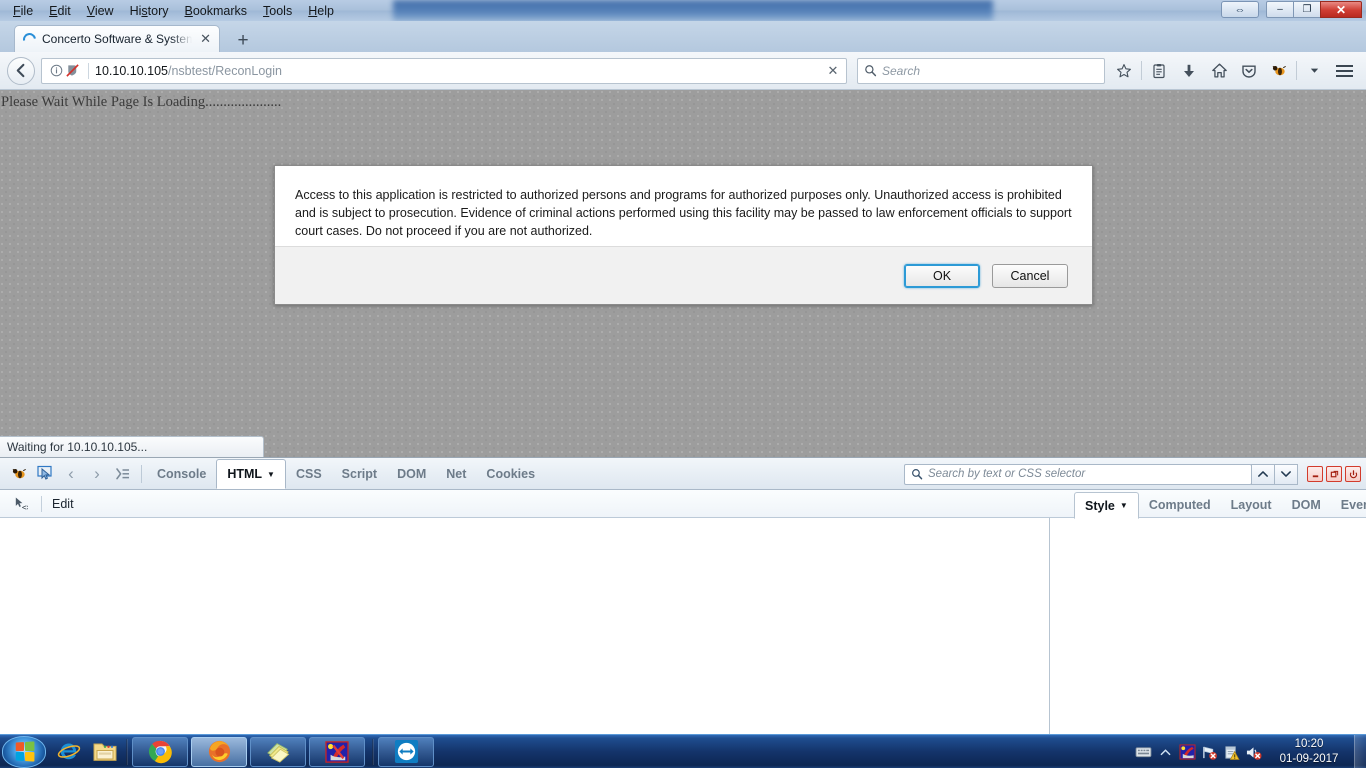 The height and width of the screenshot is (768, 1366). I want to click on firebug-side-tabs: Style ▼ Computed Layout DOM Events ▶, so click(1208, 504).